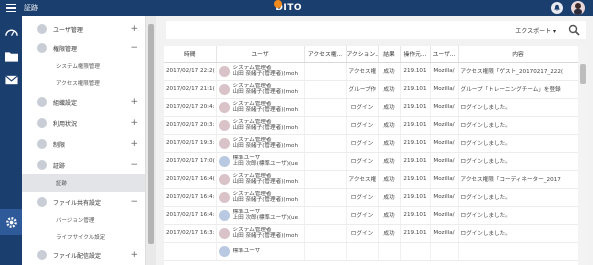  Describe the element at coordinates (224, 161) in the screenshot. I see `user-avatar-icon` at that location.